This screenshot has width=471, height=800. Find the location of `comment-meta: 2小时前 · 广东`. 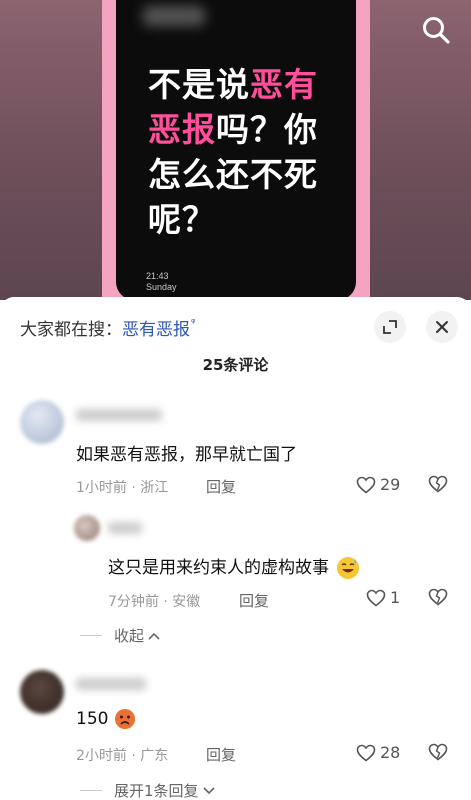

comment-meta: 2小时前 · 广东 is located at coordinates (122, 756).